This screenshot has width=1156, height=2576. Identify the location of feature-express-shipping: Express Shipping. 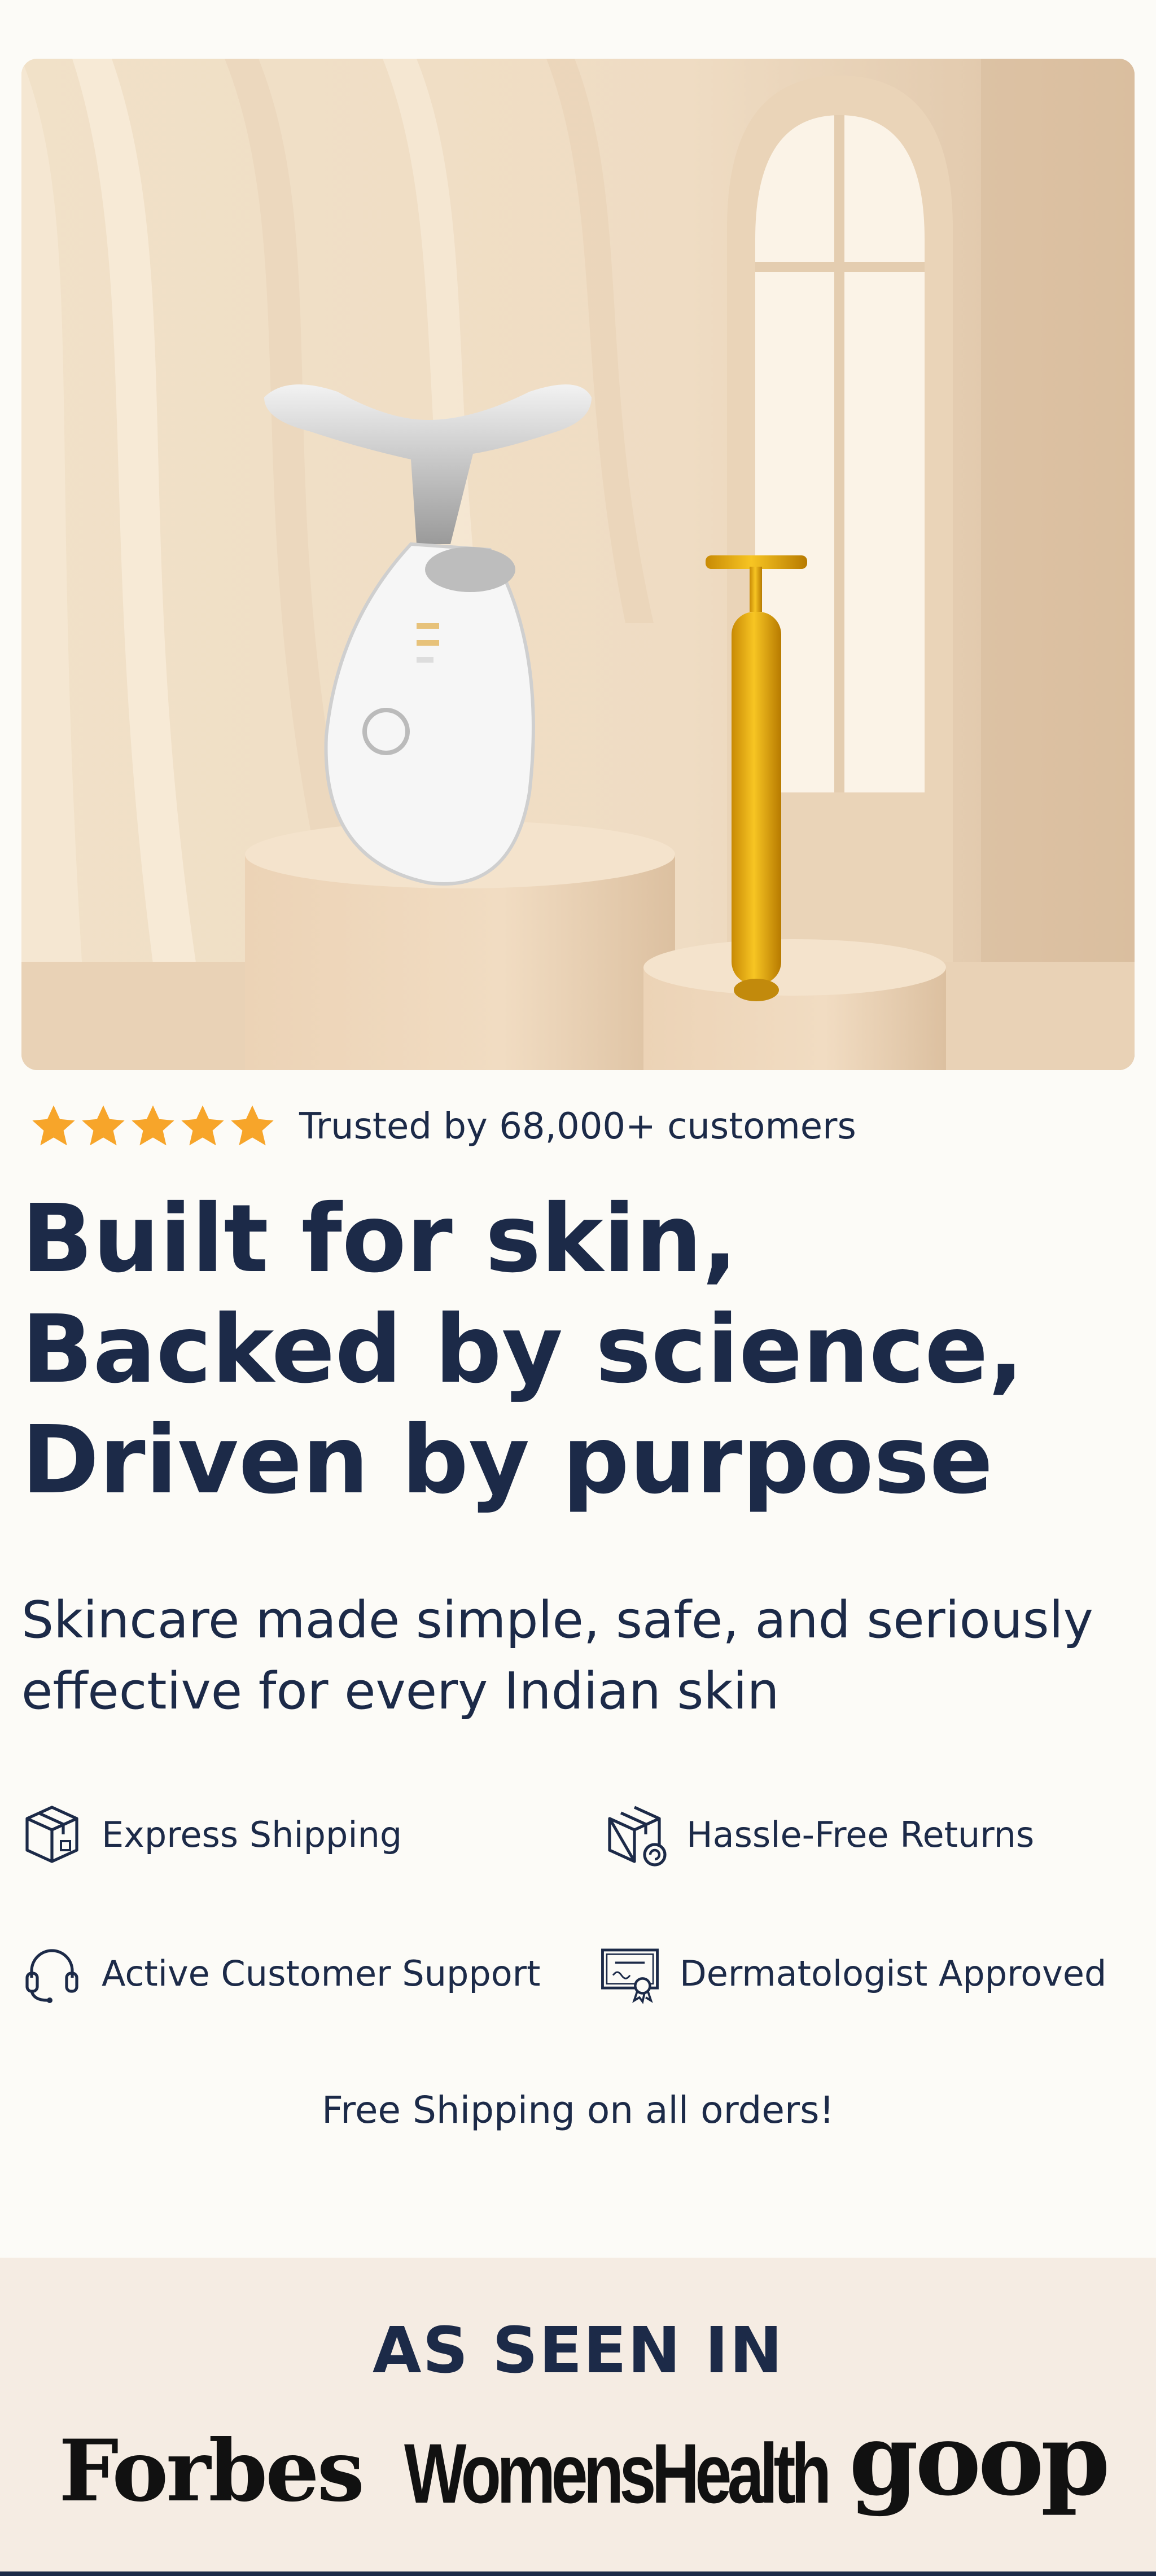
(211, 1834).